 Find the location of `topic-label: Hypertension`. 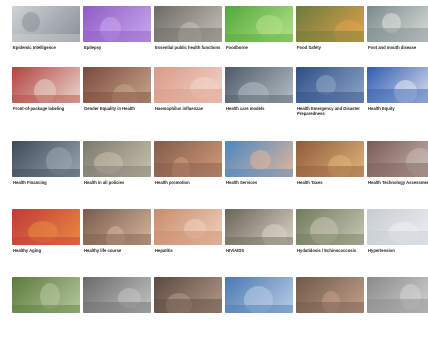

topic-label: Hypertension is located at coordinates (398, 250).